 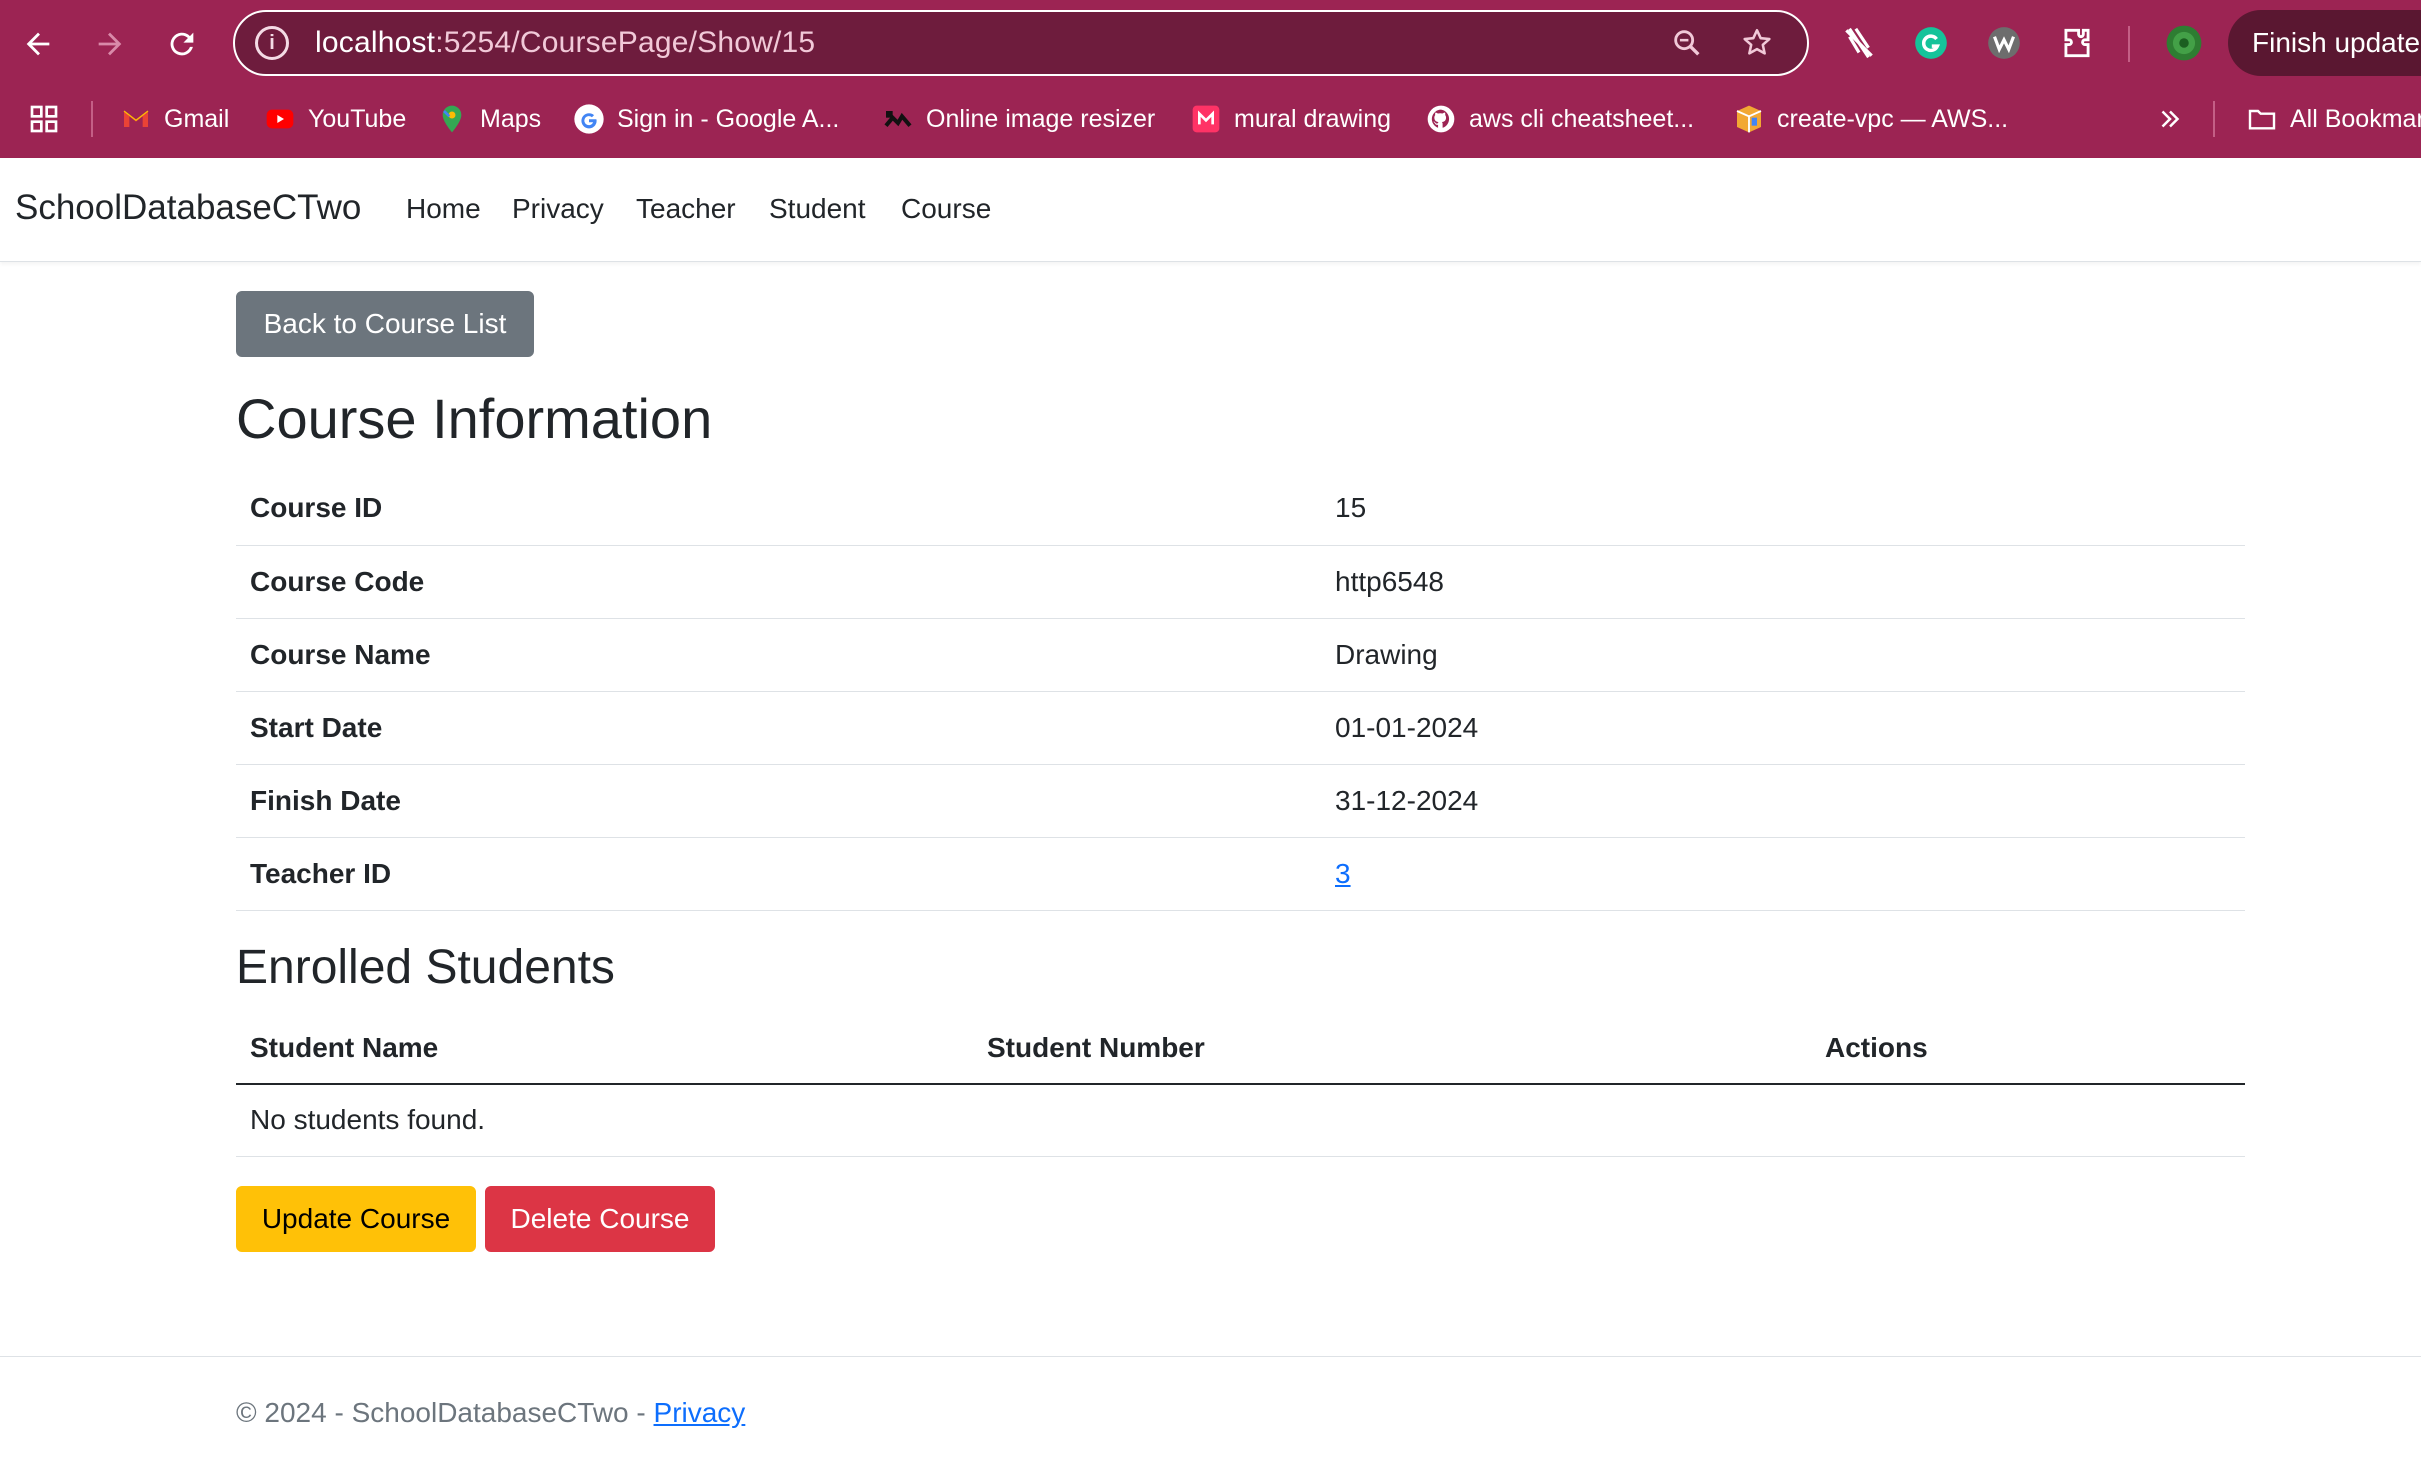 What do you see at coordinates (946, 209) in the screenshot?
I see `nav-link-course: Course` at bounding box center [946, 209].